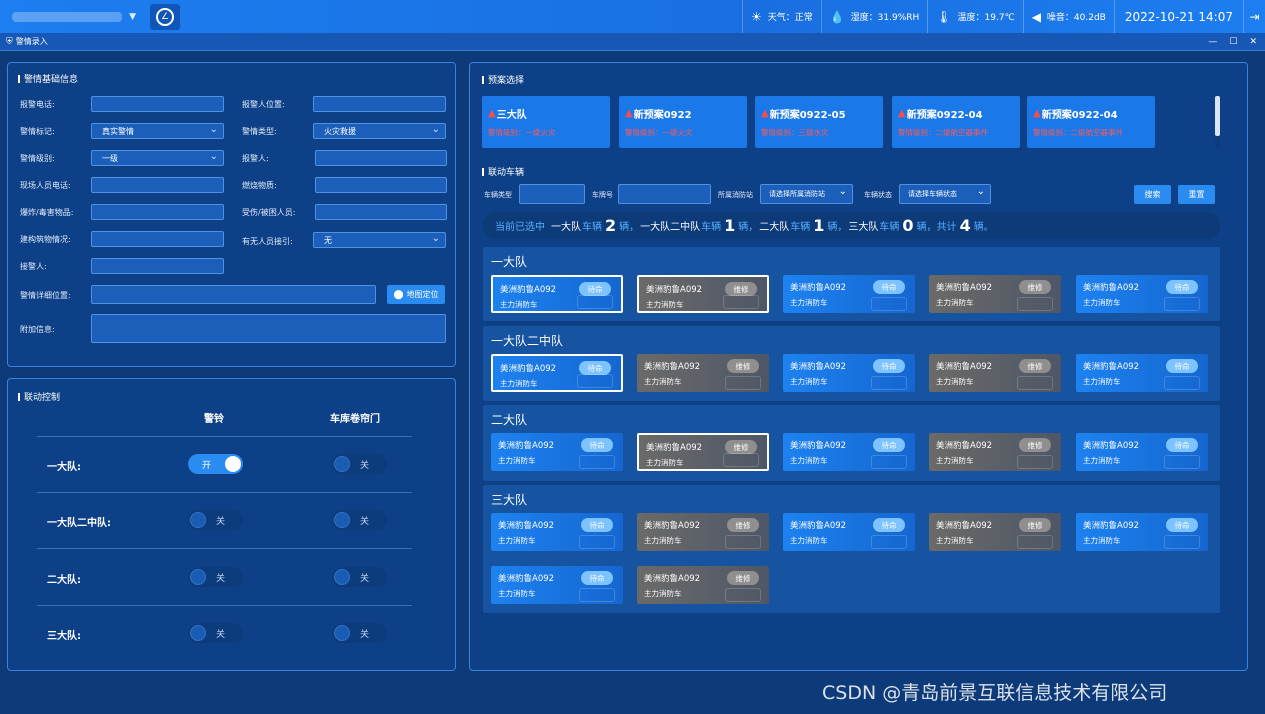 This screenshot has height=714, width=1265. Describe the element at coordinates (157, 104) in the screenshot. I see `caller-phone-input` at that location.